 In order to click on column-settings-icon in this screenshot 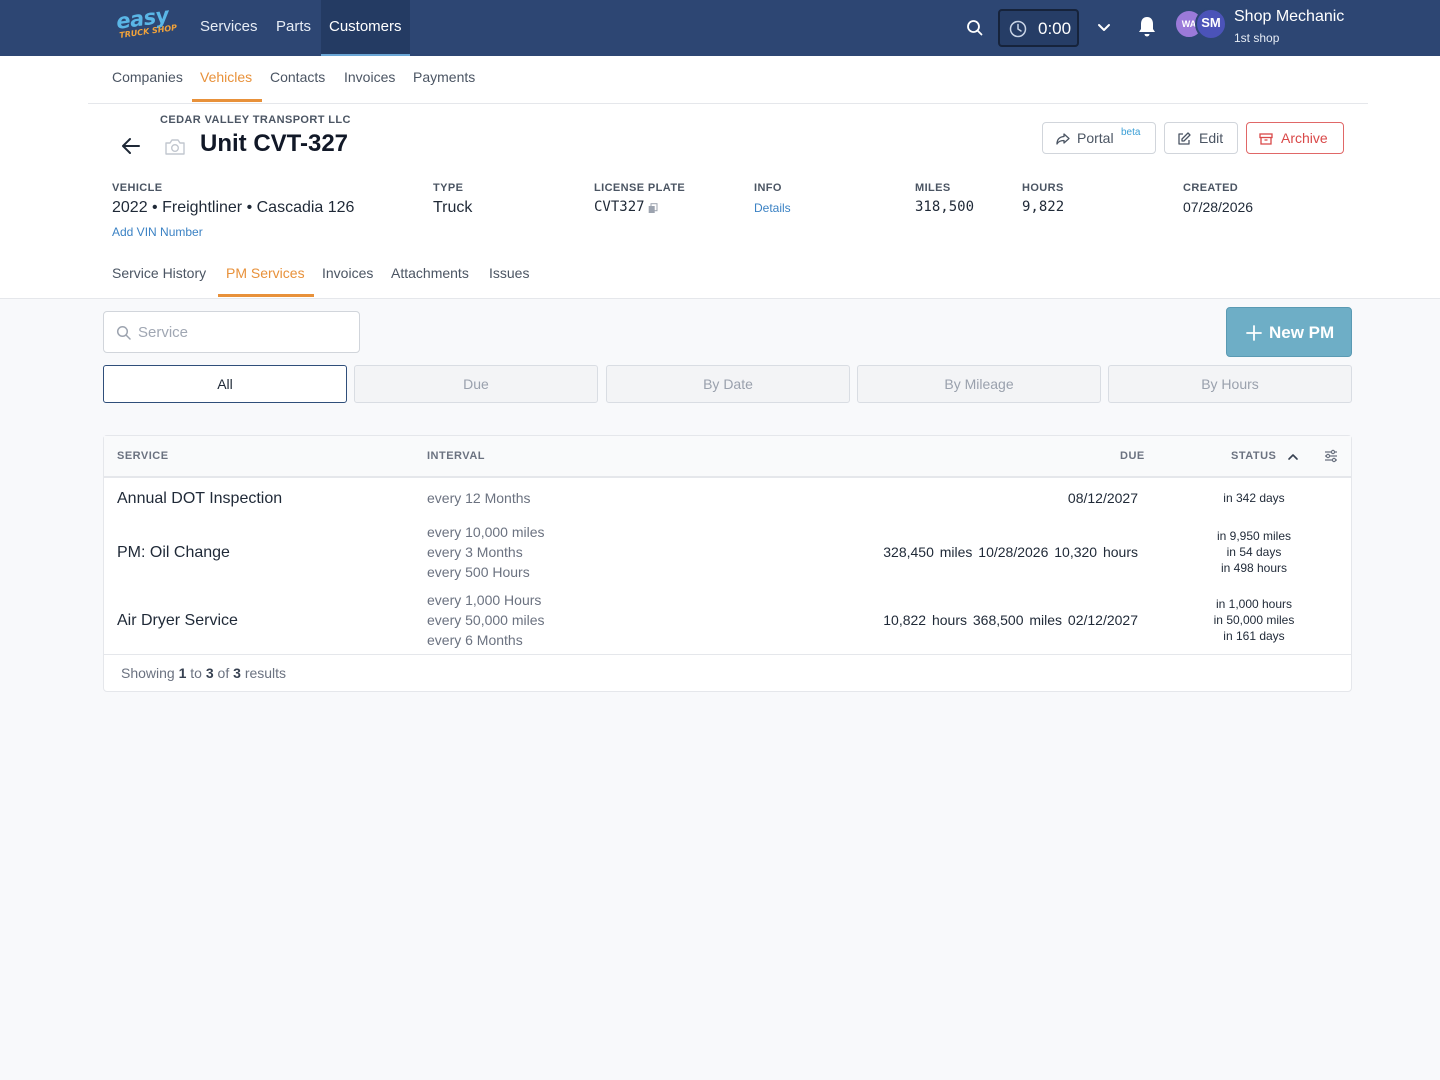, I will do `click(1331, 458)`.